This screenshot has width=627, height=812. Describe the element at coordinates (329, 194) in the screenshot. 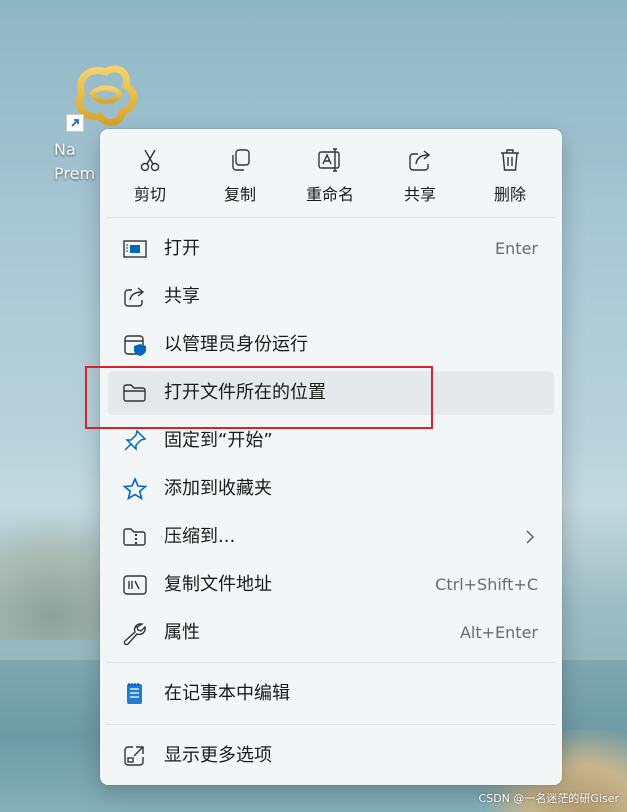

I see `rename-label: 重命名` at that location.